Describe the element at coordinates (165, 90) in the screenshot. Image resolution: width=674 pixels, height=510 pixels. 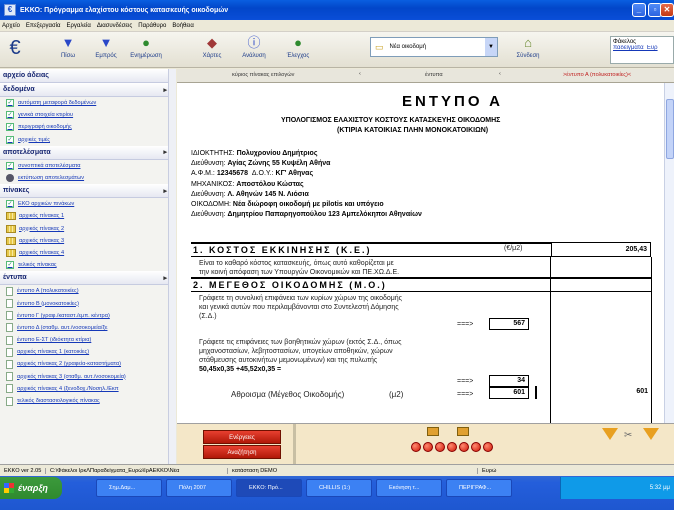
I see `chevron-right-icon: ▸` at that location.